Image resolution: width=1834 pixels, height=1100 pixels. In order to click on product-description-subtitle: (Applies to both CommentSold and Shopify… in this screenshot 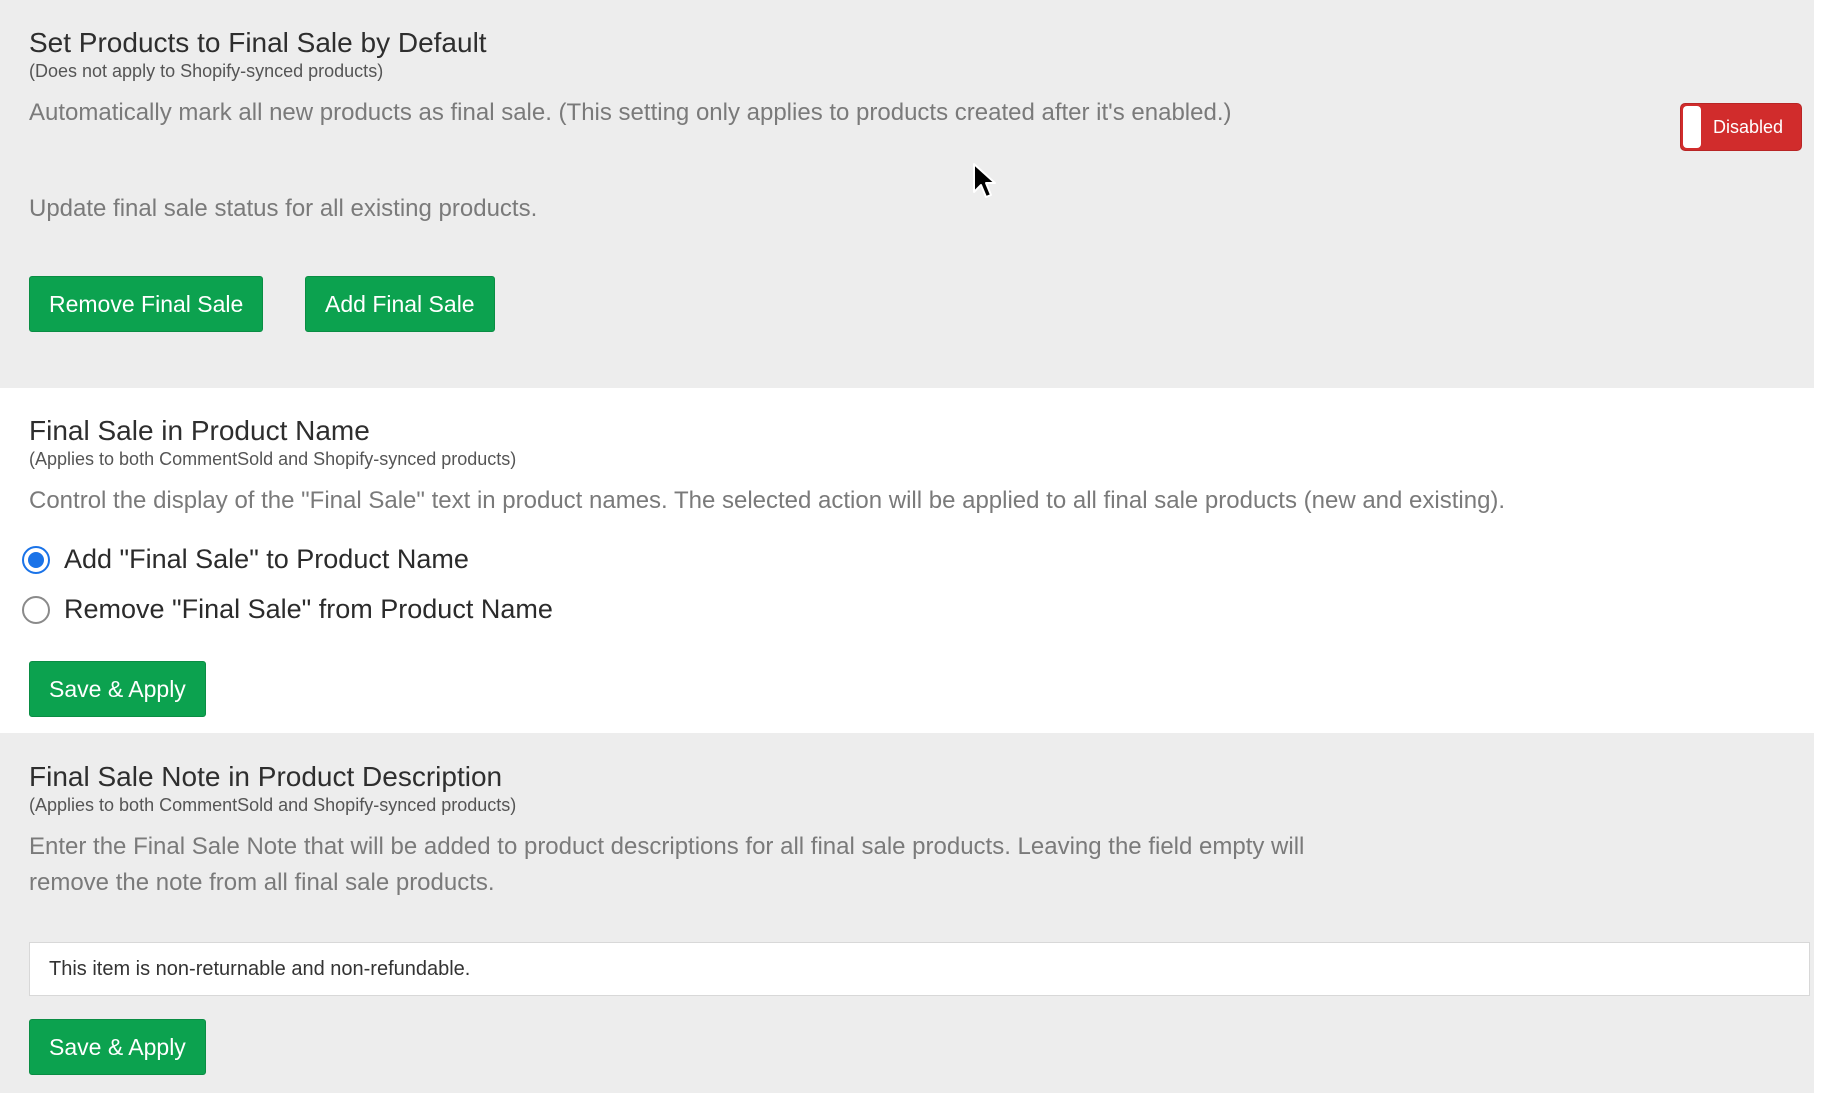, I will do `click(273, 805)`.